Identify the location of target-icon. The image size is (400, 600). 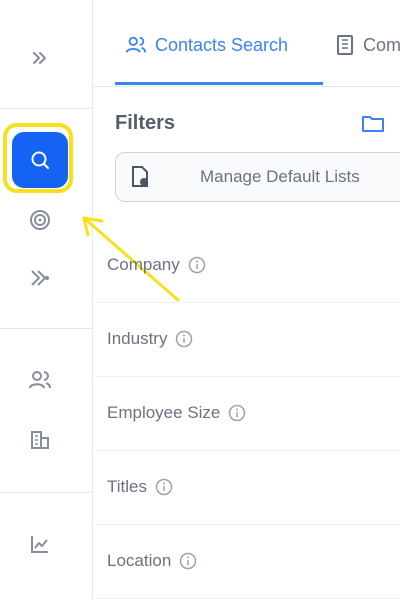
(40, 220).